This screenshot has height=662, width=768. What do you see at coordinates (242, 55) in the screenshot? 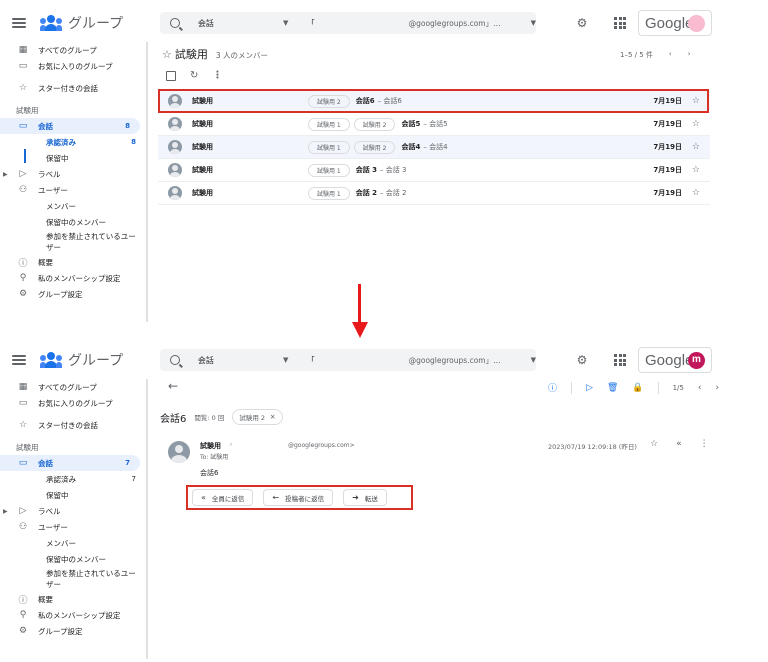
I see `member-count: 3 人のメンバー` at bounding box center [242, 55].